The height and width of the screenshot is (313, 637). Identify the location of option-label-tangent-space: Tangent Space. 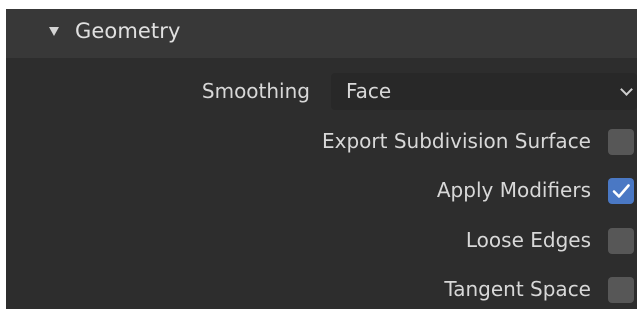
(517, 289).